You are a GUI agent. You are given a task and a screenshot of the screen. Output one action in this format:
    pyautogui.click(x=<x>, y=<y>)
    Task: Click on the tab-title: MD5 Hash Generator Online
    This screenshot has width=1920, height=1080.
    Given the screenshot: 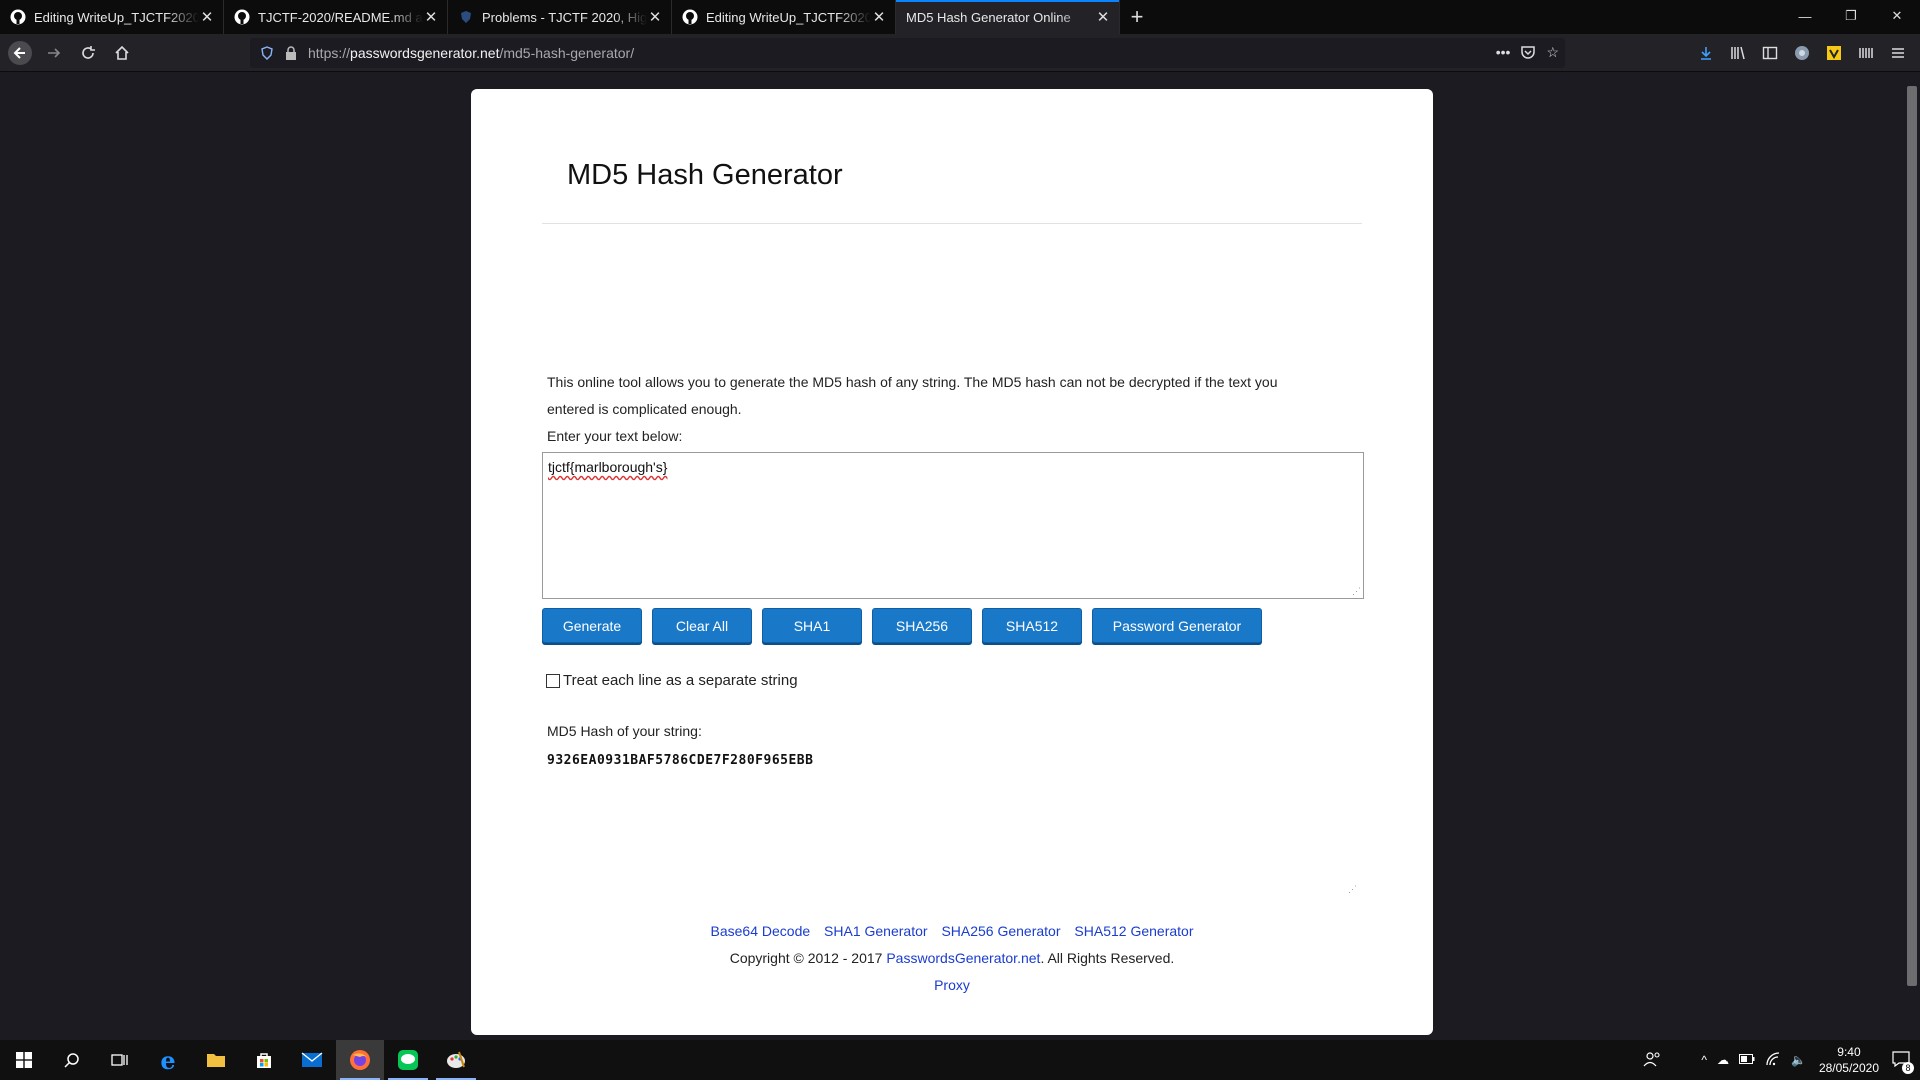 What is the action you would take?
    pyautogui.click(x=988, y=17)
    